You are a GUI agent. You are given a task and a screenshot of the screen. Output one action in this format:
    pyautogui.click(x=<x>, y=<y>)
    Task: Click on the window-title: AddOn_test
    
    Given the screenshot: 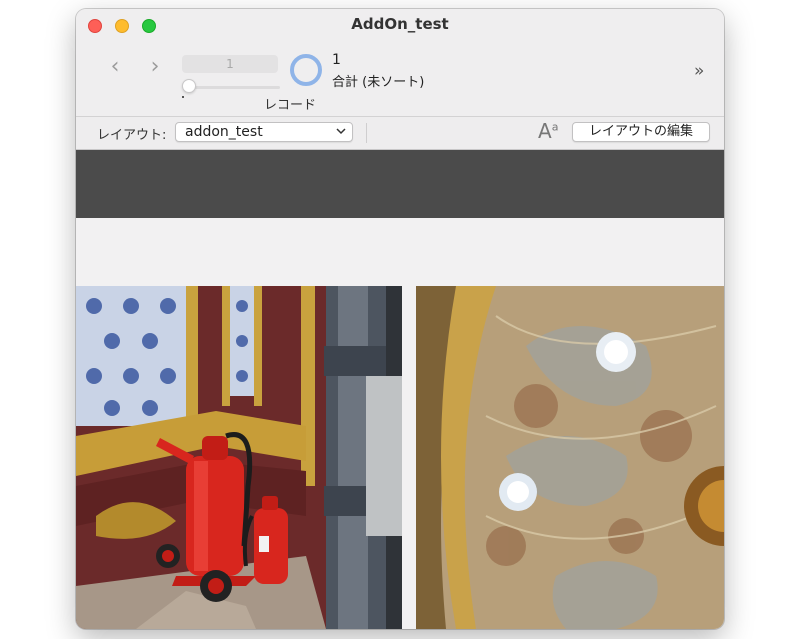 What is the action you would take?
    pyautogui.click(x=400, y=24)
    